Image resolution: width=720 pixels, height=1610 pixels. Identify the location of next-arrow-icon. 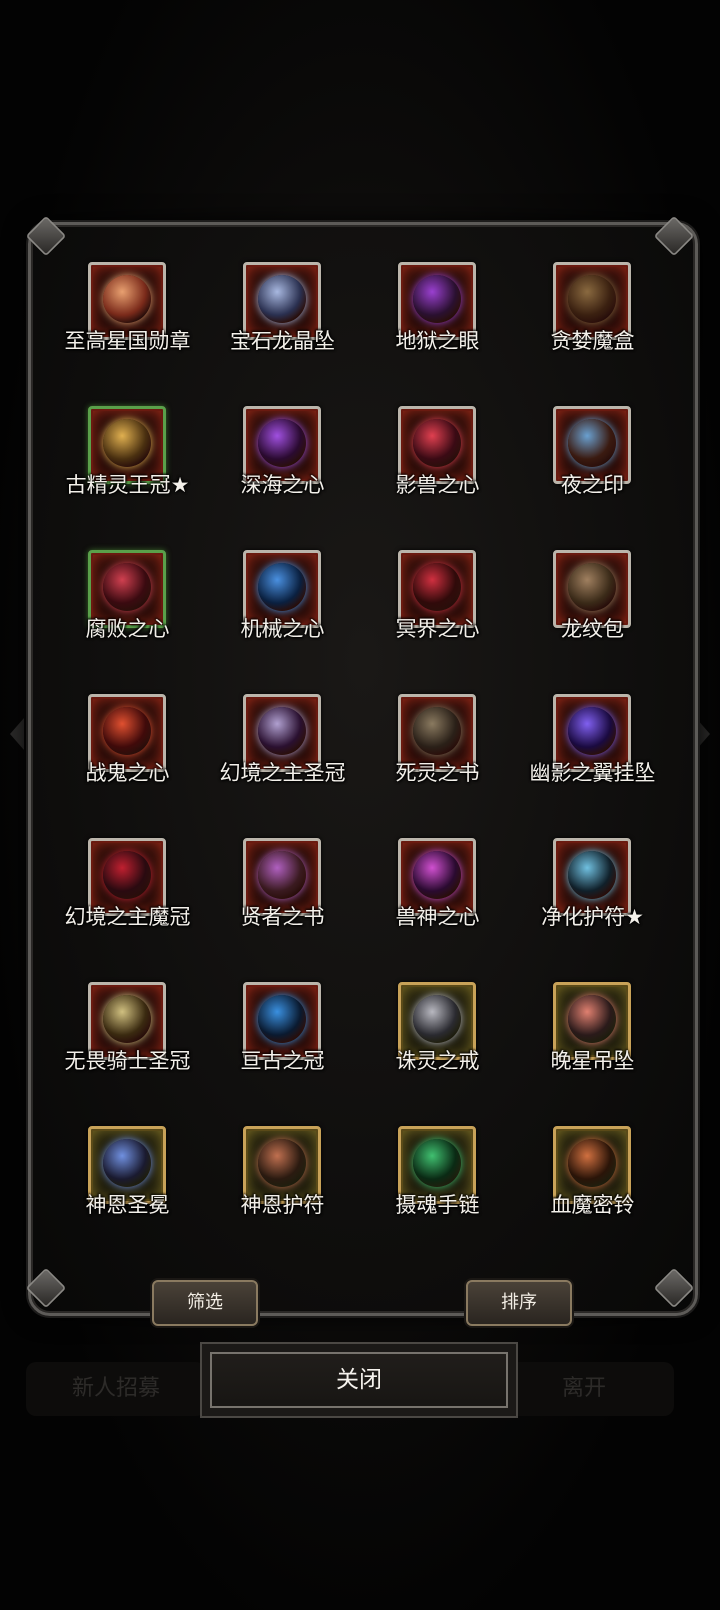
(703, 734).